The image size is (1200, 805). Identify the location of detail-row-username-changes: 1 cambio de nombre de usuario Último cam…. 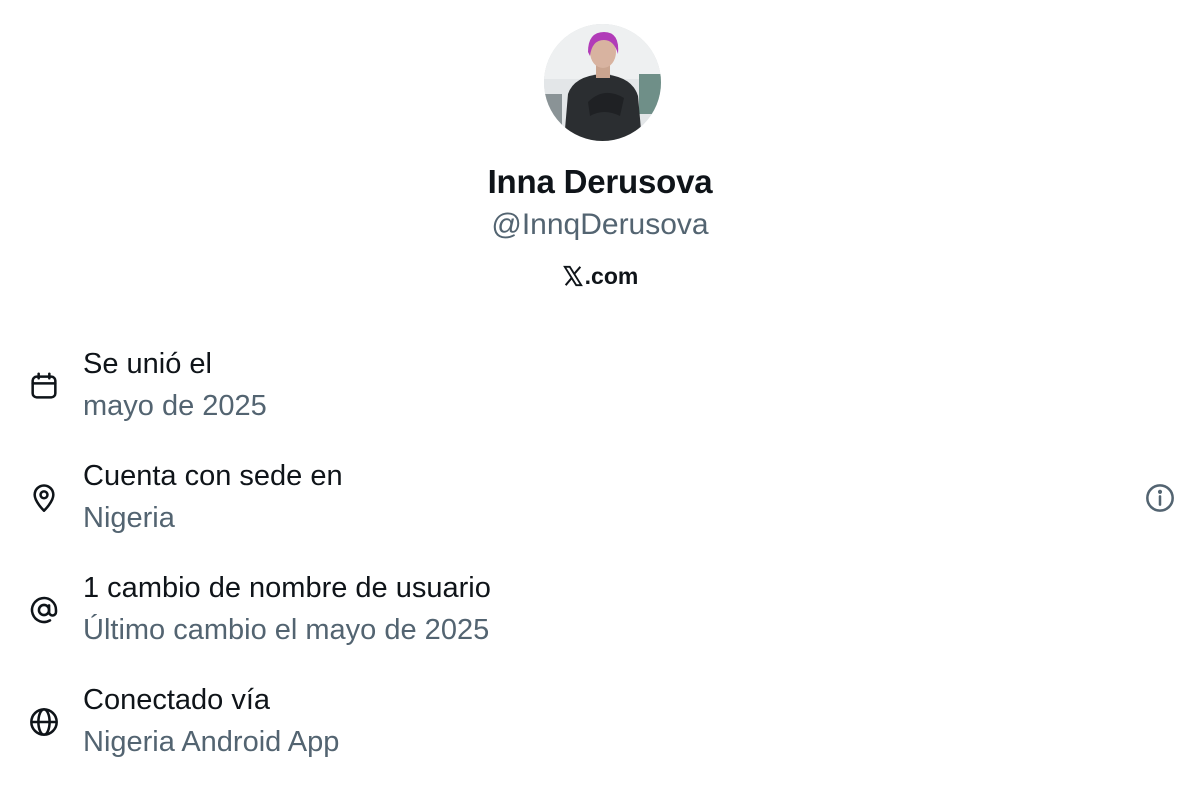
(600, 618).